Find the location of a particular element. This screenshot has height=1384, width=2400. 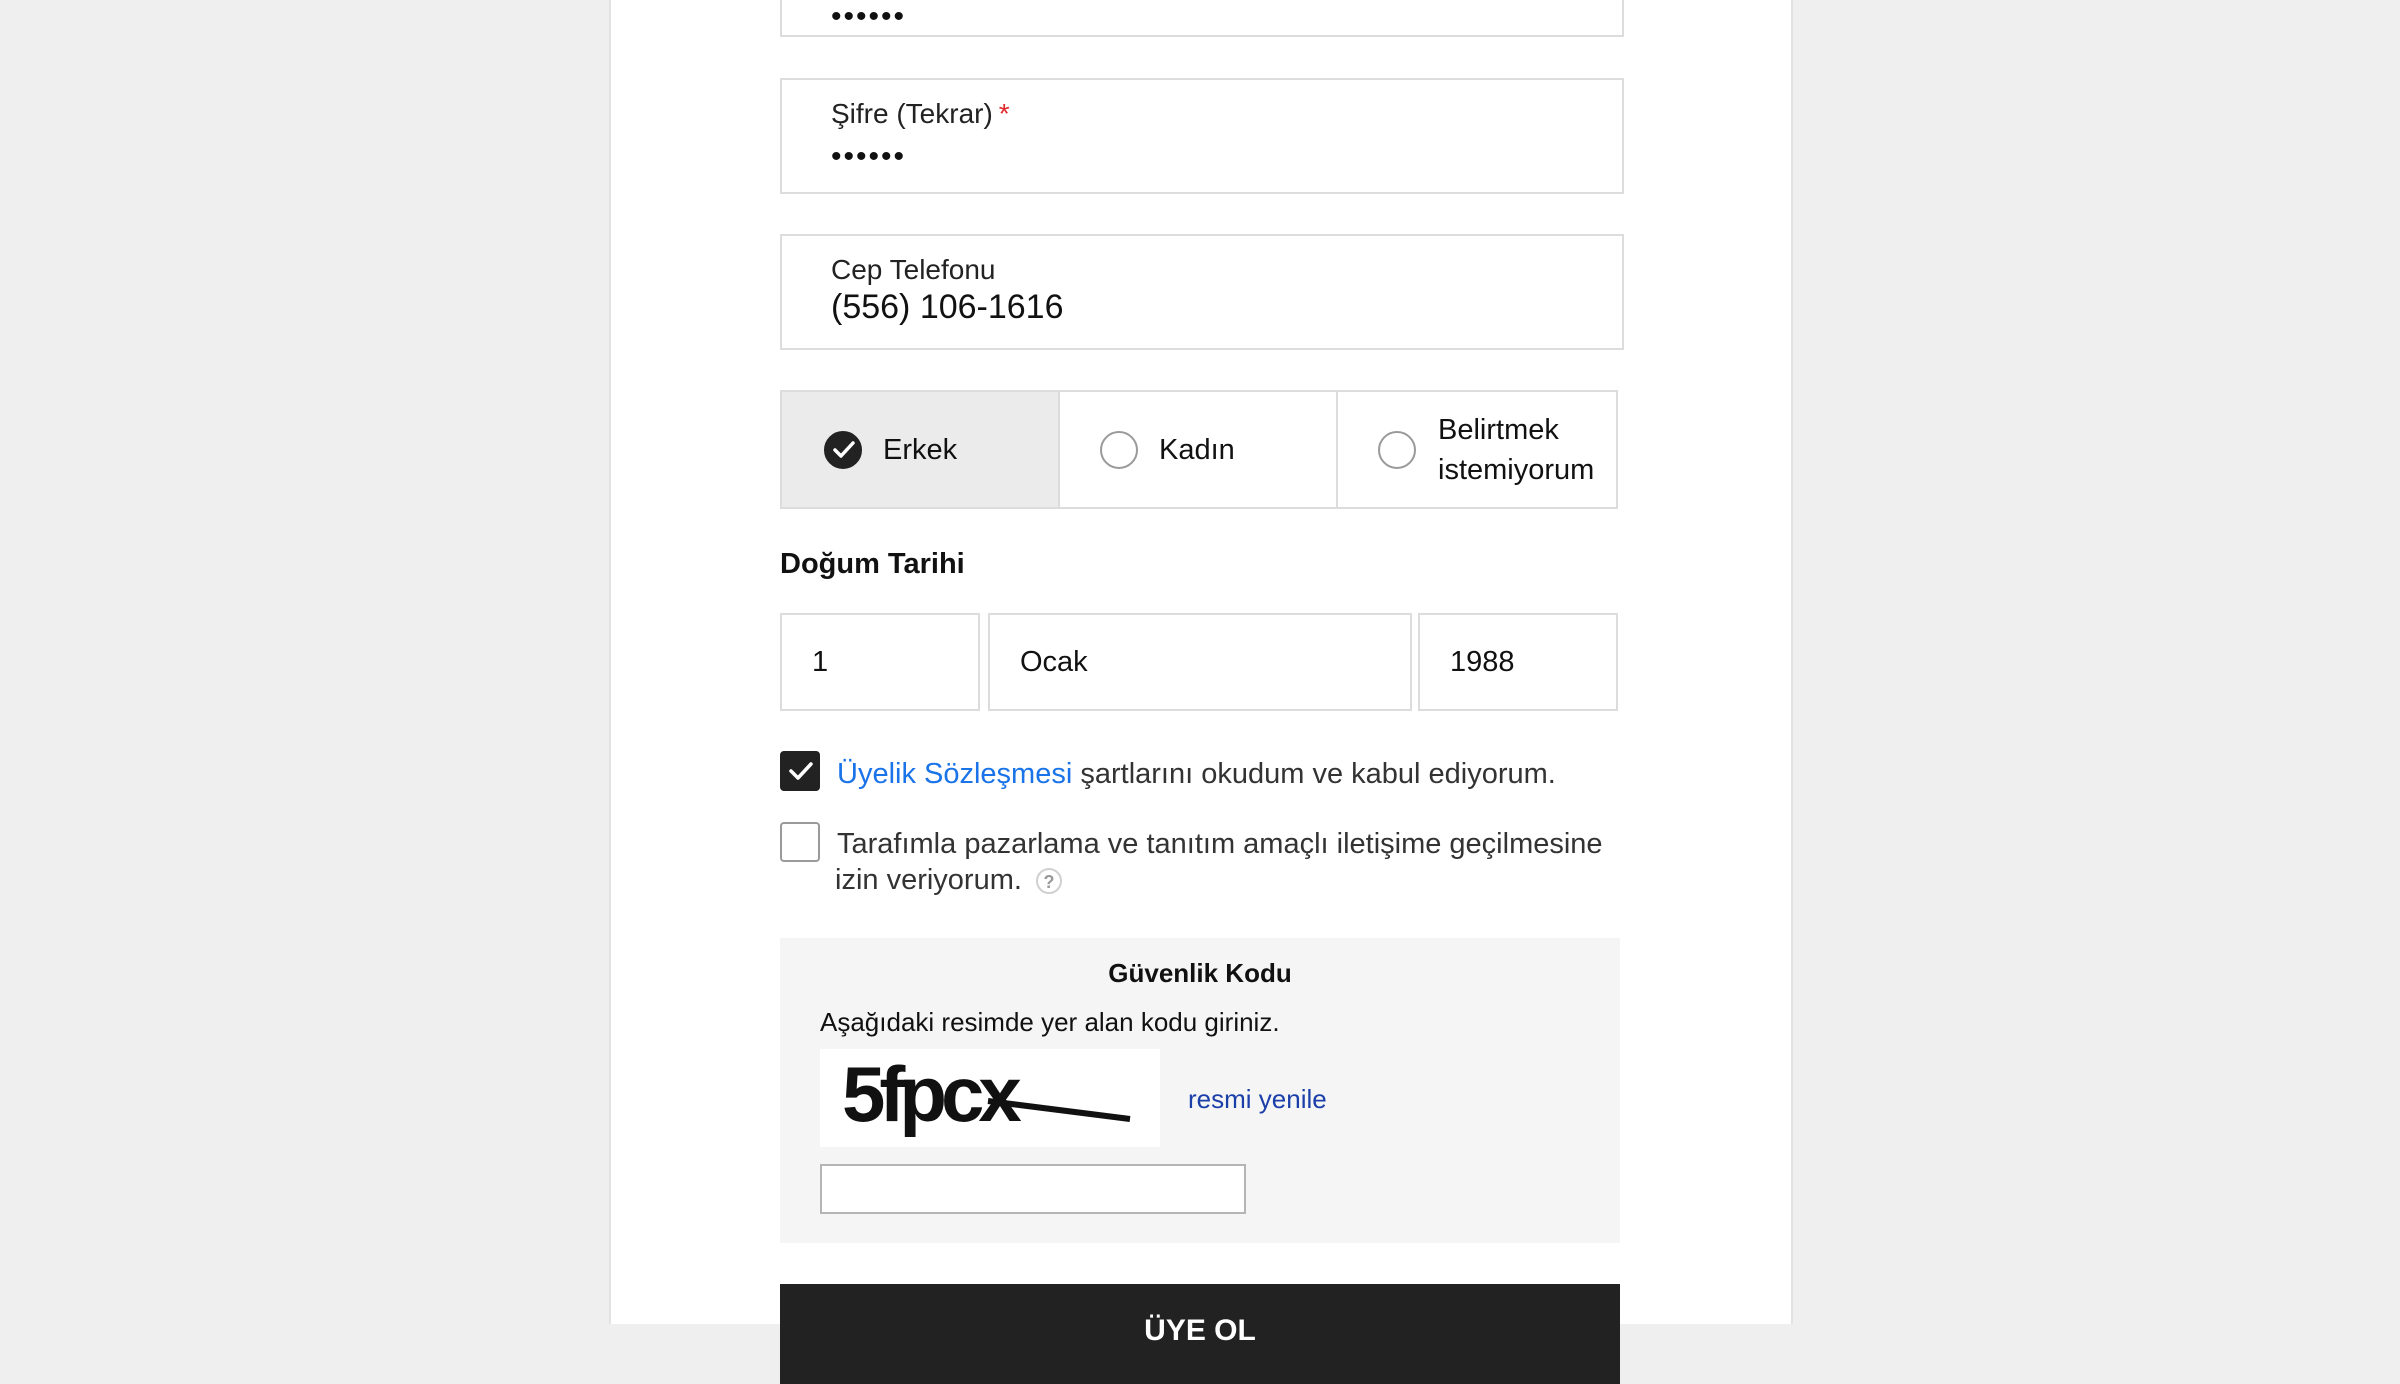

birth-year-select: 1988 is located at coordinates (1518, 662).